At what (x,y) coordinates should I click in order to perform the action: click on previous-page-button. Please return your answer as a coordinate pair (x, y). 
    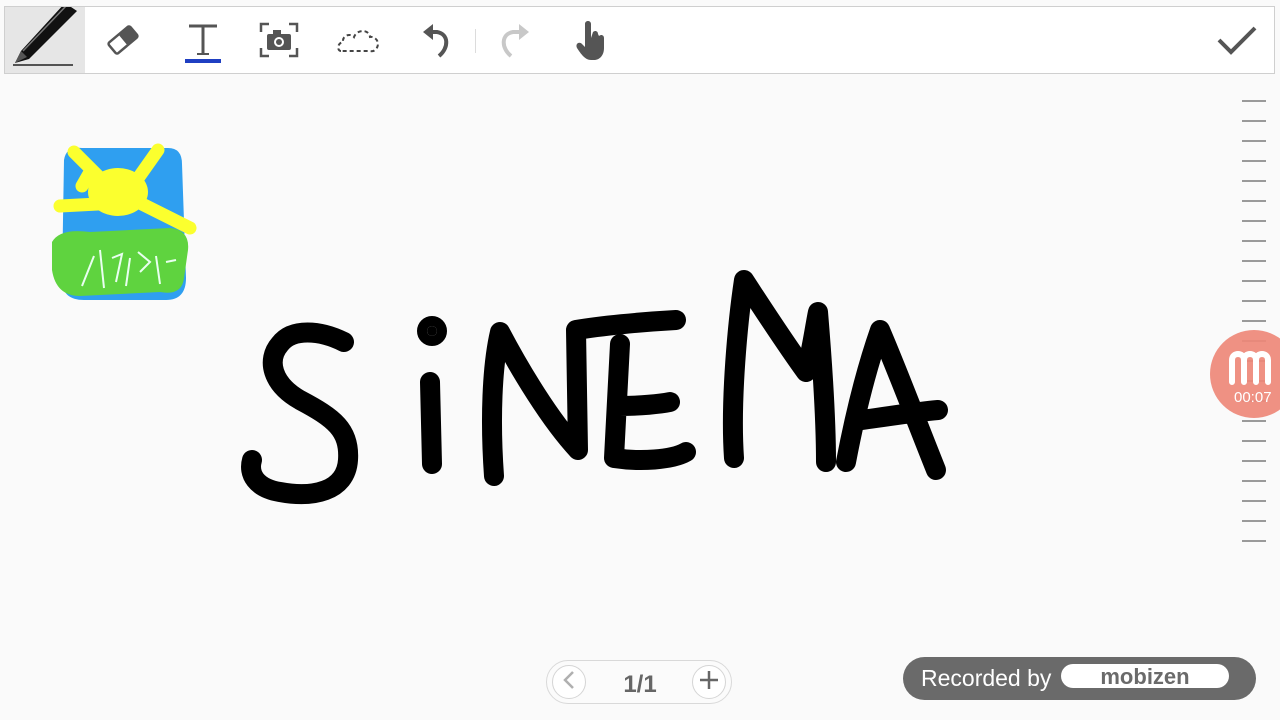
    Looking at the image, I should click on (569, 682).